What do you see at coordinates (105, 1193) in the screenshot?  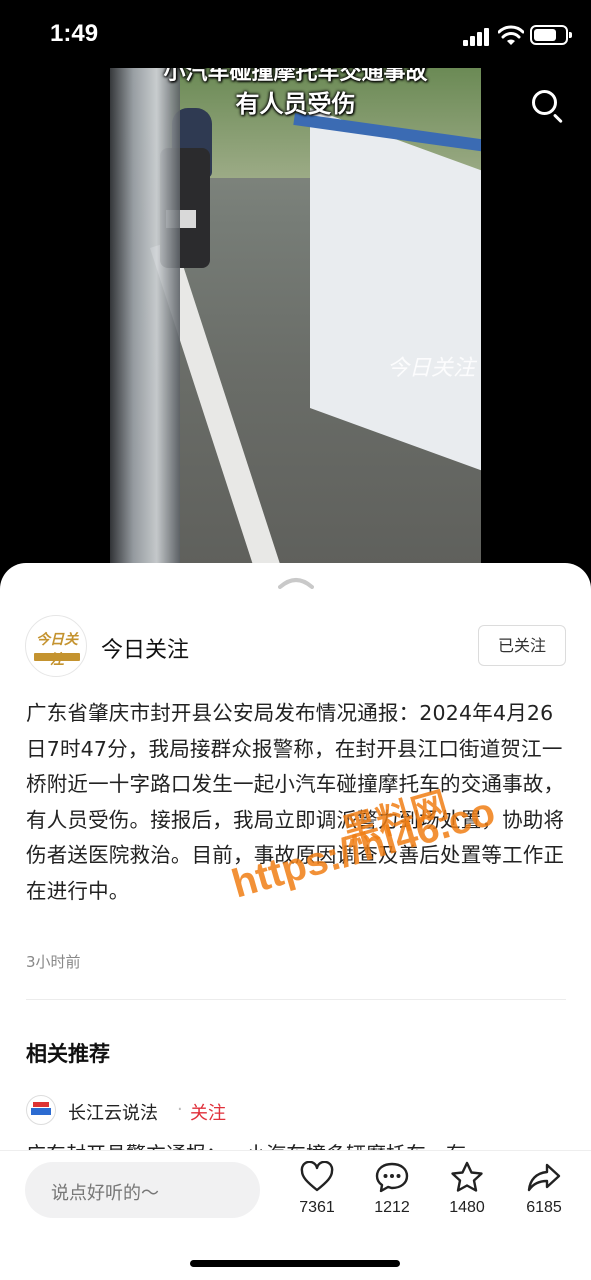 I see `comment-placeholder: 说点好听的～` at bounding box center [105, 1193].